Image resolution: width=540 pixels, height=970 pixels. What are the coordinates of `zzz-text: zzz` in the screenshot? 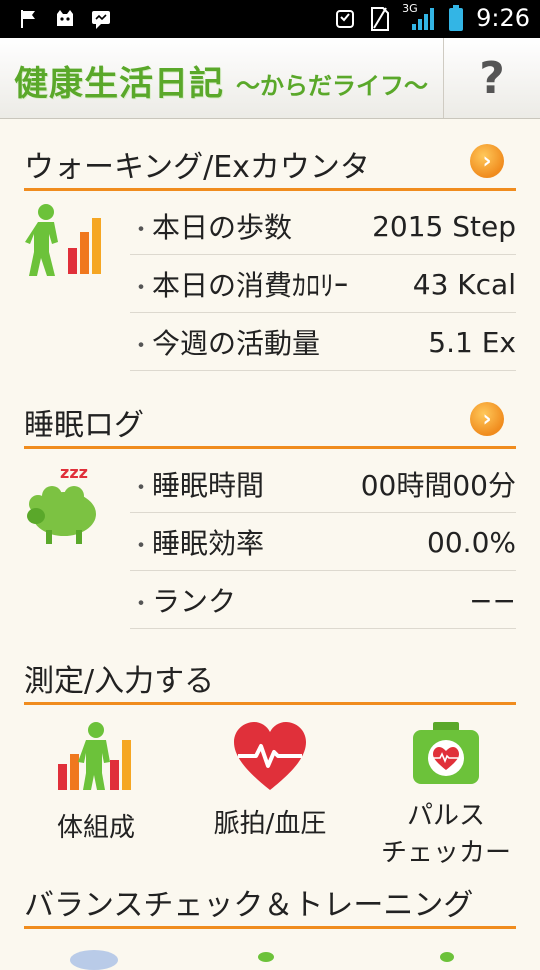 It's located at (74, 472).